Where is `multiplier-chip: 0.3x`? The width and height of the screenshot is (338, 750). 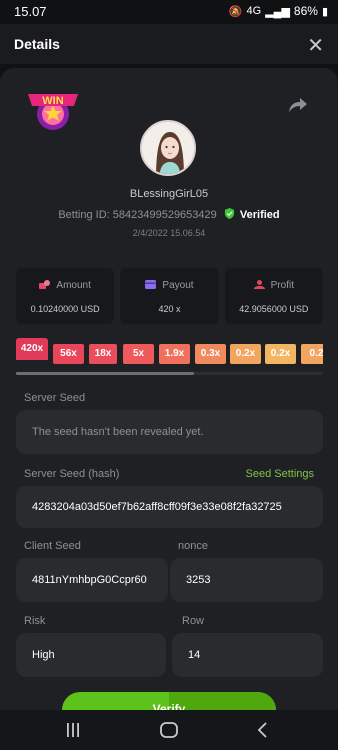
multiplier-chip: 0.3x is located at coordinates (210, 354).